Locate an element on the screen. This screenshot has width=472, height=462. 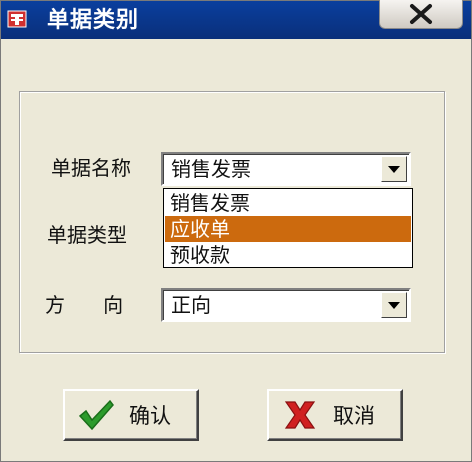
close-button is located at coordinates (421, 14).